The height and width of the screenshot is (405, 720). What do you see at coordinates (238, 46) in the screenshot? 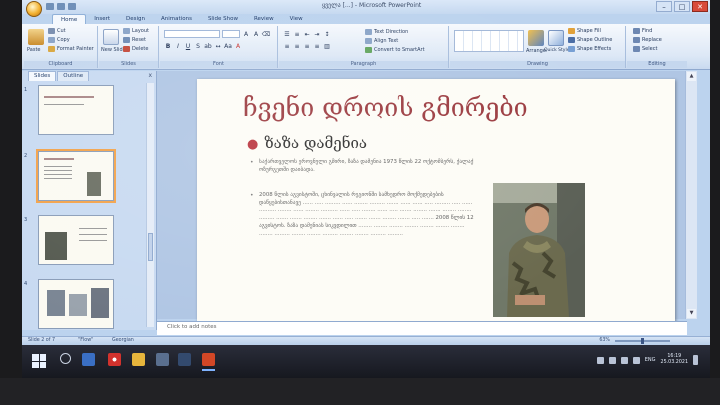
I see `font-color-icon: A` at bounding box center [238, 46].